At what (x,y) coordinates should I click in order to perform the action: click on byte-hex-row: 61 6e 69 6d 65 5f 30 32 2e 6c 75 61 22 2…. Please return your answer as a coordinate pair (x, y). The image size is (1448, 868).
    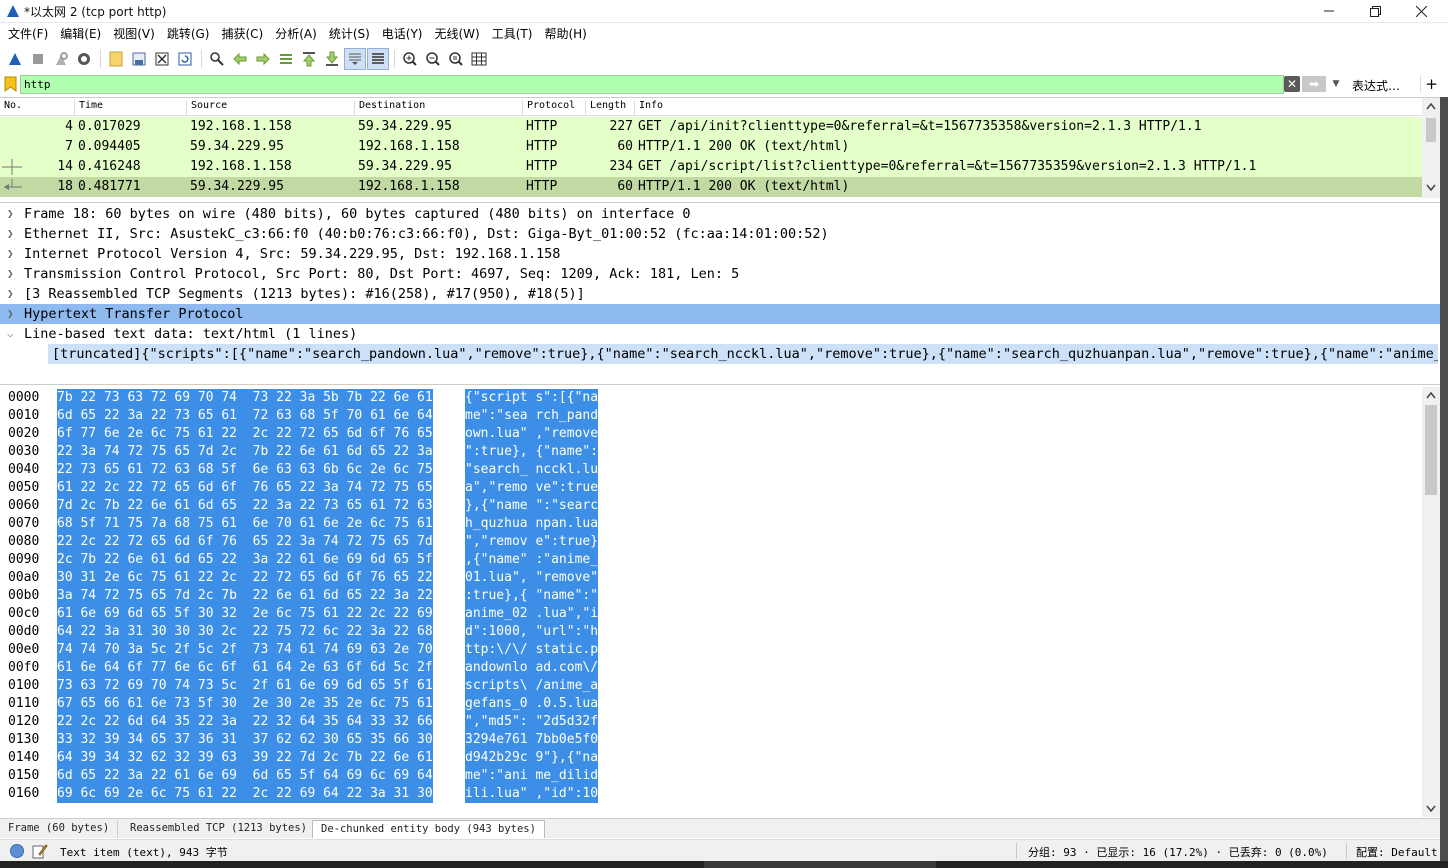
    Looking at the image, I should click on (245, 614).